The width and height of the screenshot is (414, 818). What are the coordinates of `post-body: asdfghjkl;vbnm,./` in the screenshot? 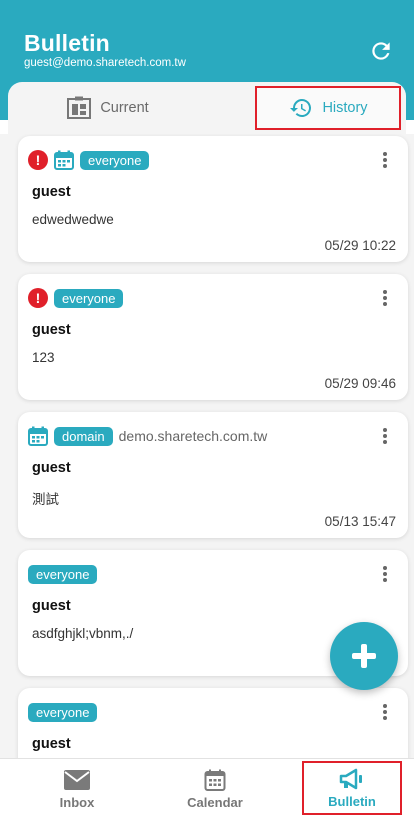 It's located at (83, 633).